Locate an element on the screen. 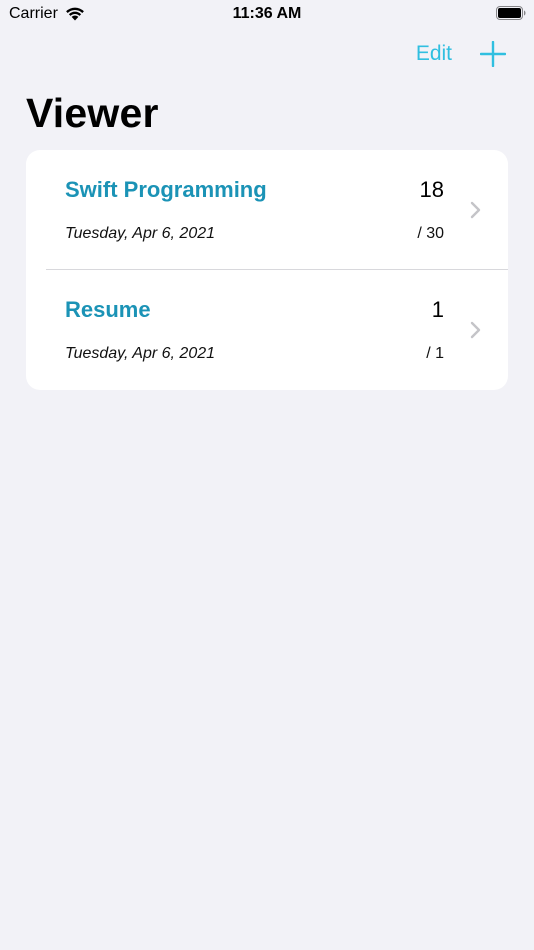 This screenshot has height=950, width=534. status-time: 11:36 AM is located at coordinates (267, 13).